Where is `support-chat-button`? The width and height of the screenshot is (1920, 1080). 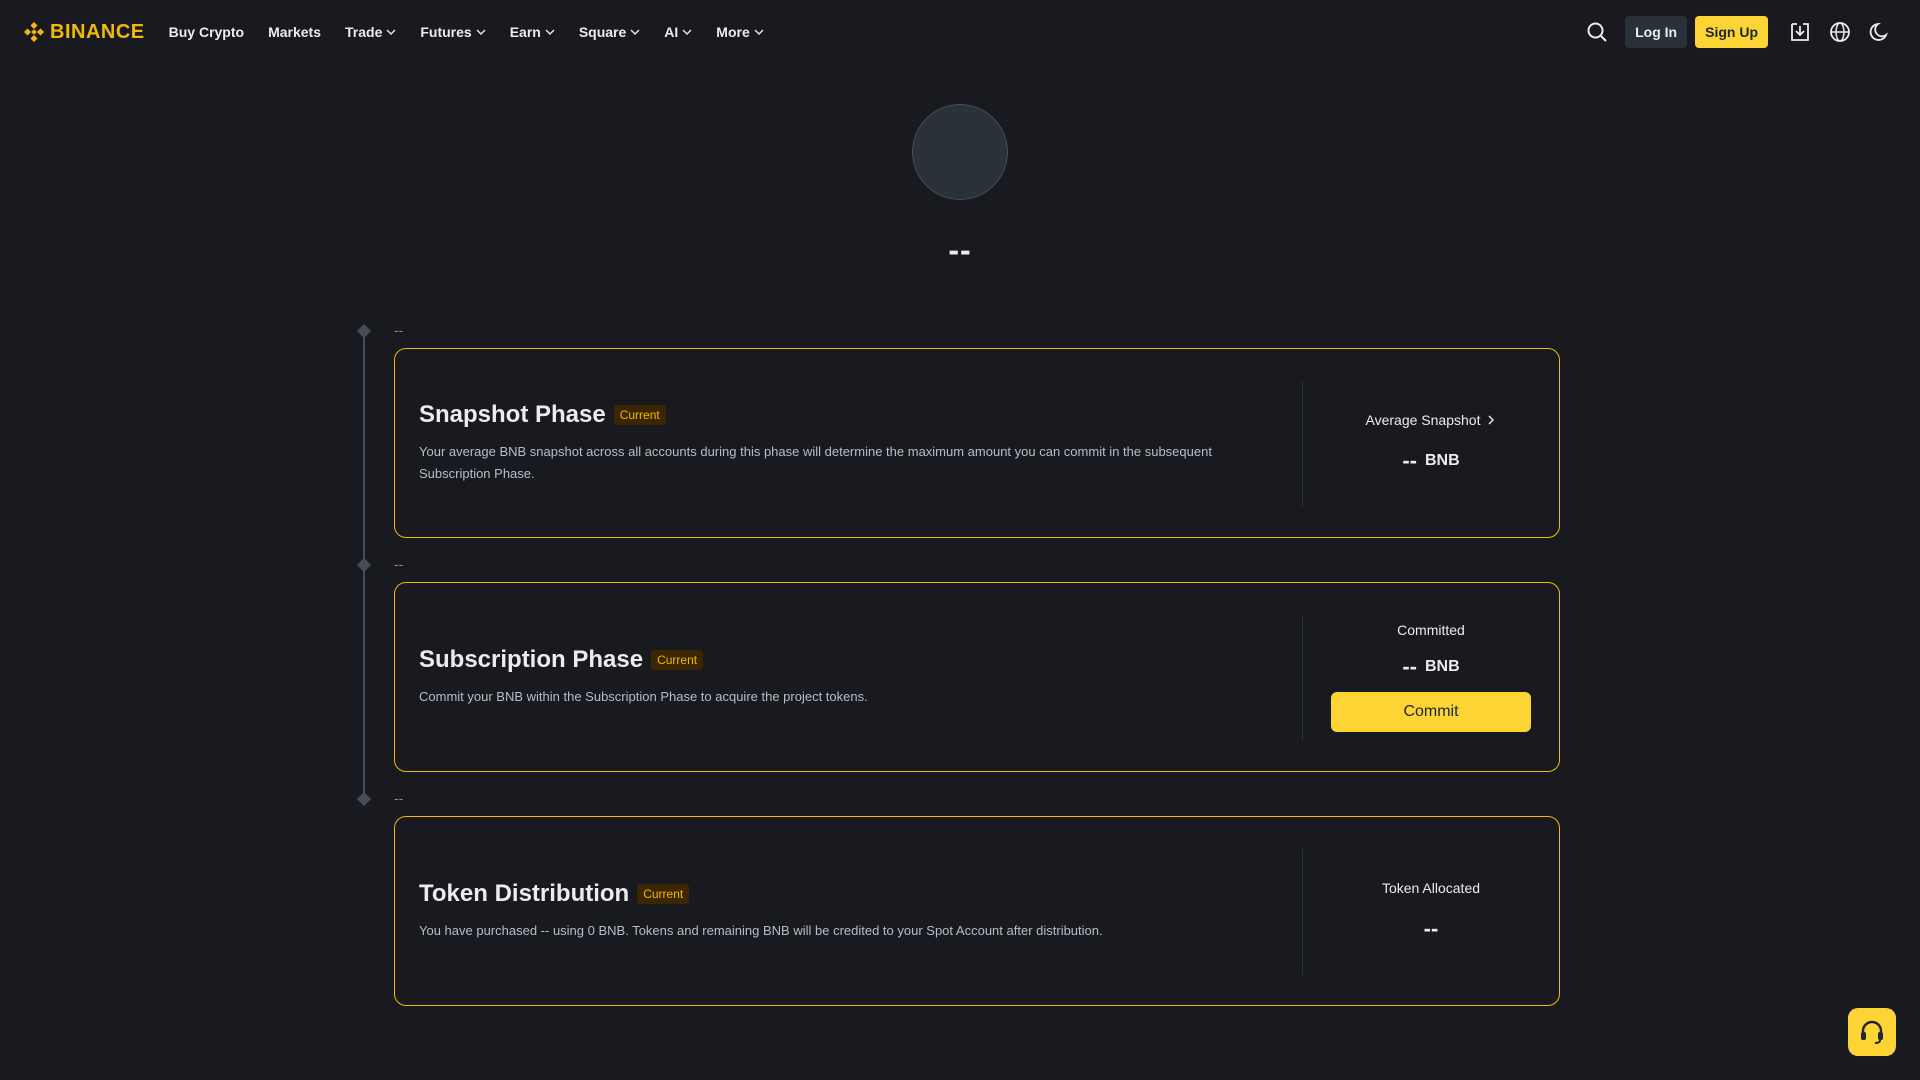 support-chat-button is located at coordinates (1872, 1032).